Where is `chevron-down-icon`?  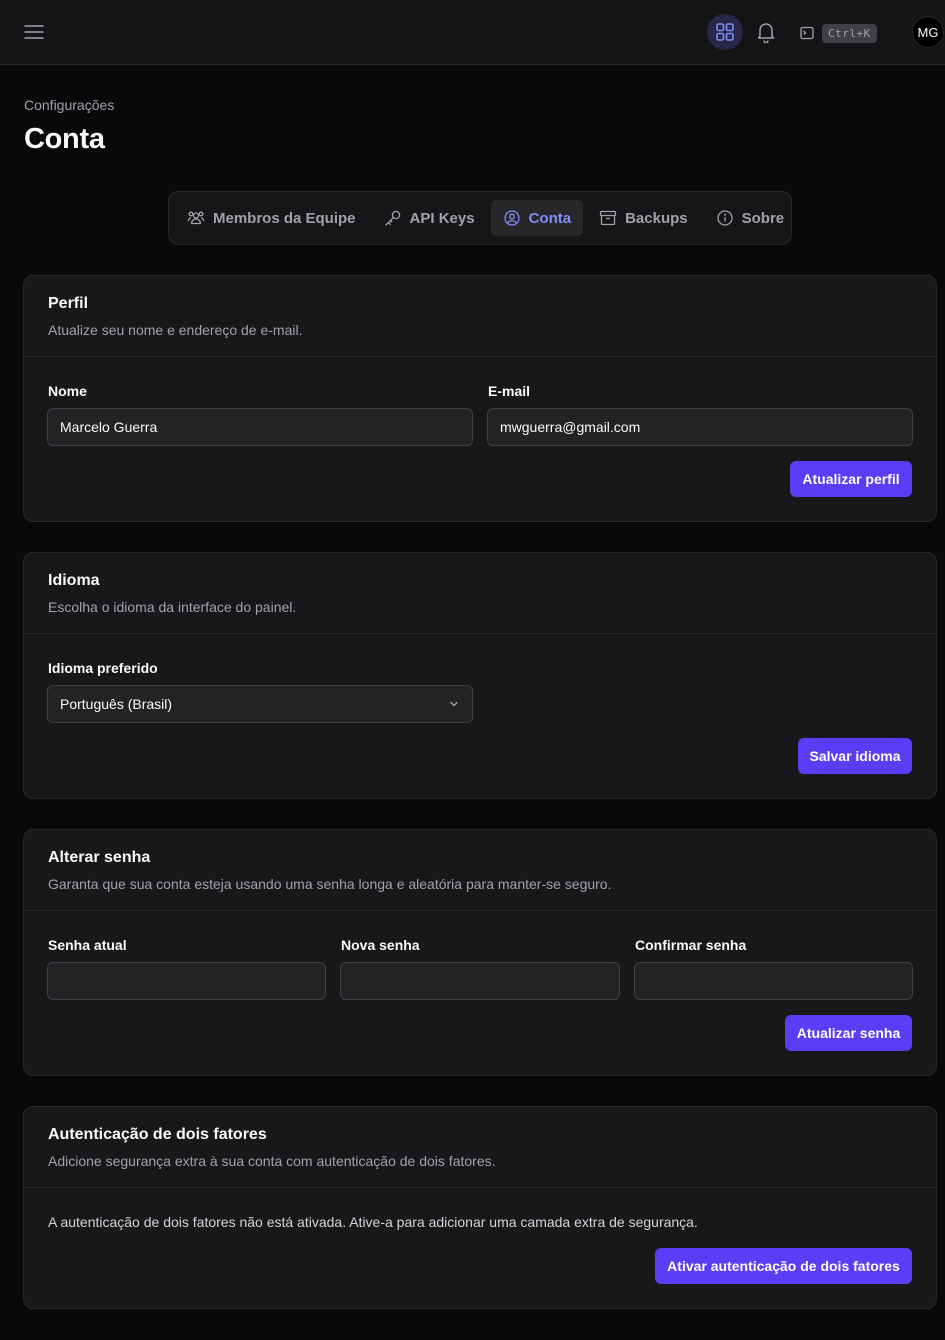
chevron-down-icon is located at coordinates (454, 704).